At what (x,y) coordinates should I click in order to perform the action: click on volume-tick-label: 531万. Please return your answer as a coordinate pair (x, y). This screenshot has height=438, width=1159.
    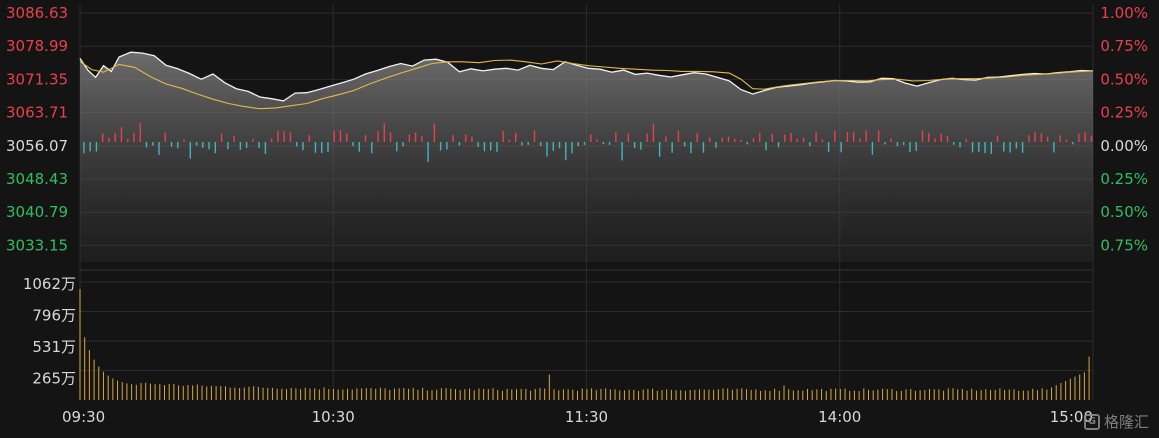
    Looking at the image, I should click on (54, 347).